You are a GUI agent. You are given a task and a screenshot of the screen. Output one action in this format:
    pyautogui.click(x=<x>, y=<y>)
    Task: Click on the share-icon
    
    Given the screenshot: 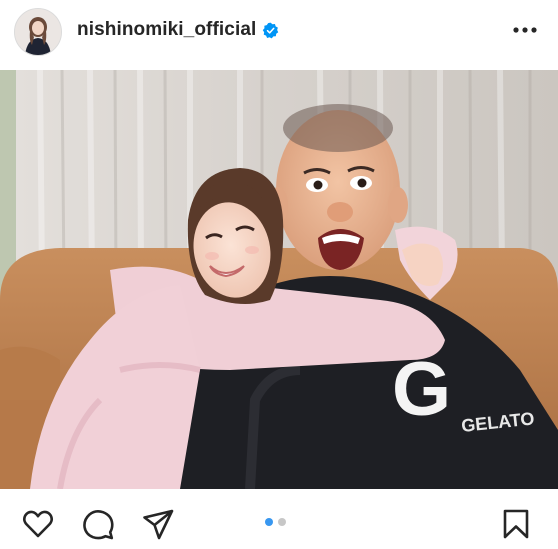 What is the action you would take?
    pyautogui.click(x=158, y=524)
    